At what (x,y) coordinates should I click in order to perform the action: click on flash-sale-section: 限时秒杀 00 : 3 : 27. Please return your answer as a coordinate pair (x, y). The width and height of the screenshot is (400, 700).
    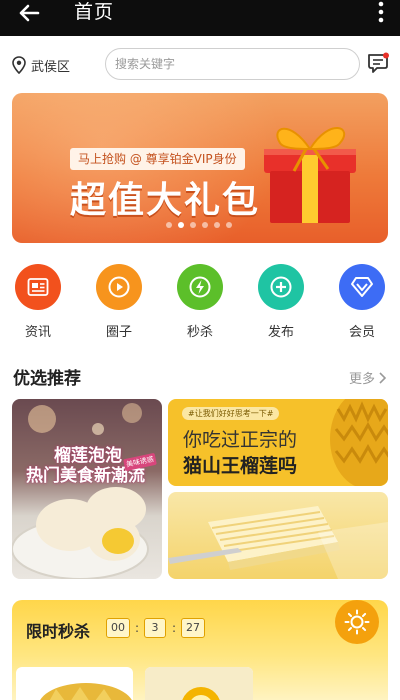
    Looking at the image, I should click on (200, 650).